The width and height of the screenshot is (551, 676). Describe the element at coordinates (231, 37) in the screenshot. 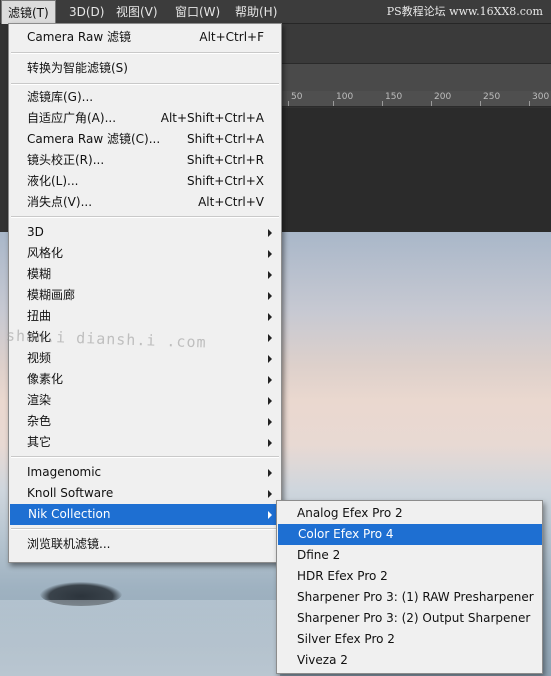

I see `menu-item-shortcut: Alt+Ctrl+F` at that location.